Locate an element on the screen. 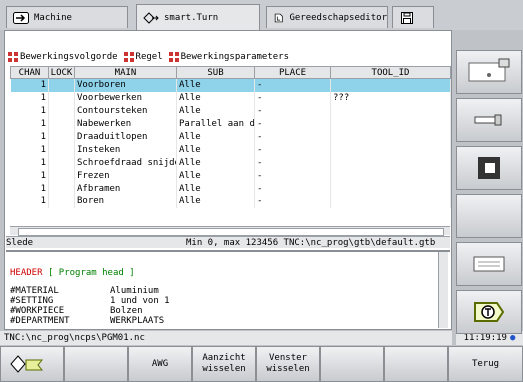  table-row: 1 Afbramen Alle - is located at coordinates (230, 189).